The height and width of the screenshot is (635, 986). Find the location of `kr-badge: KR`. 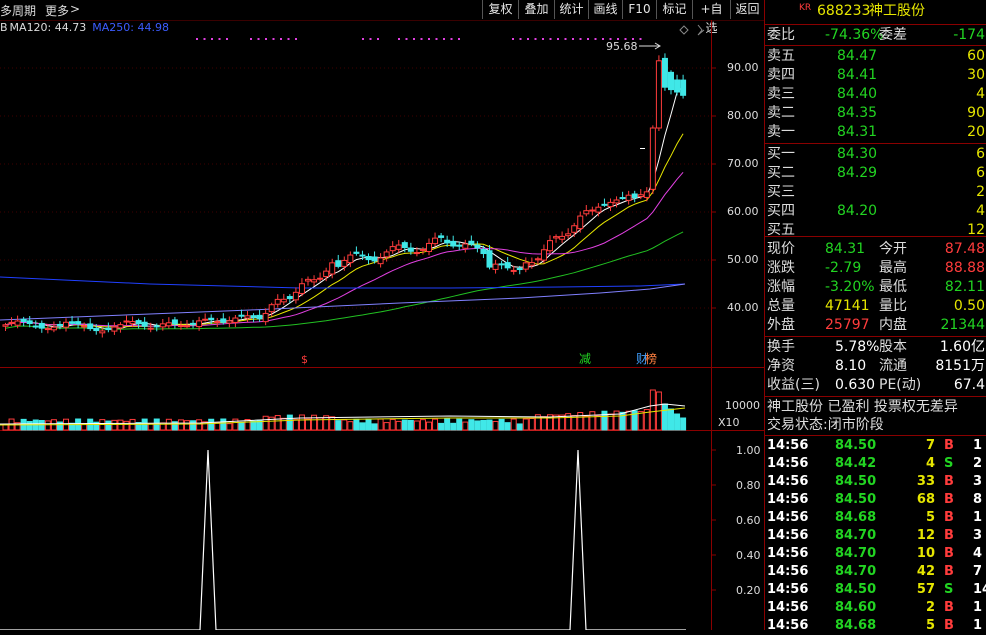

kr-badge: KR is located at coordinates (805, 8).